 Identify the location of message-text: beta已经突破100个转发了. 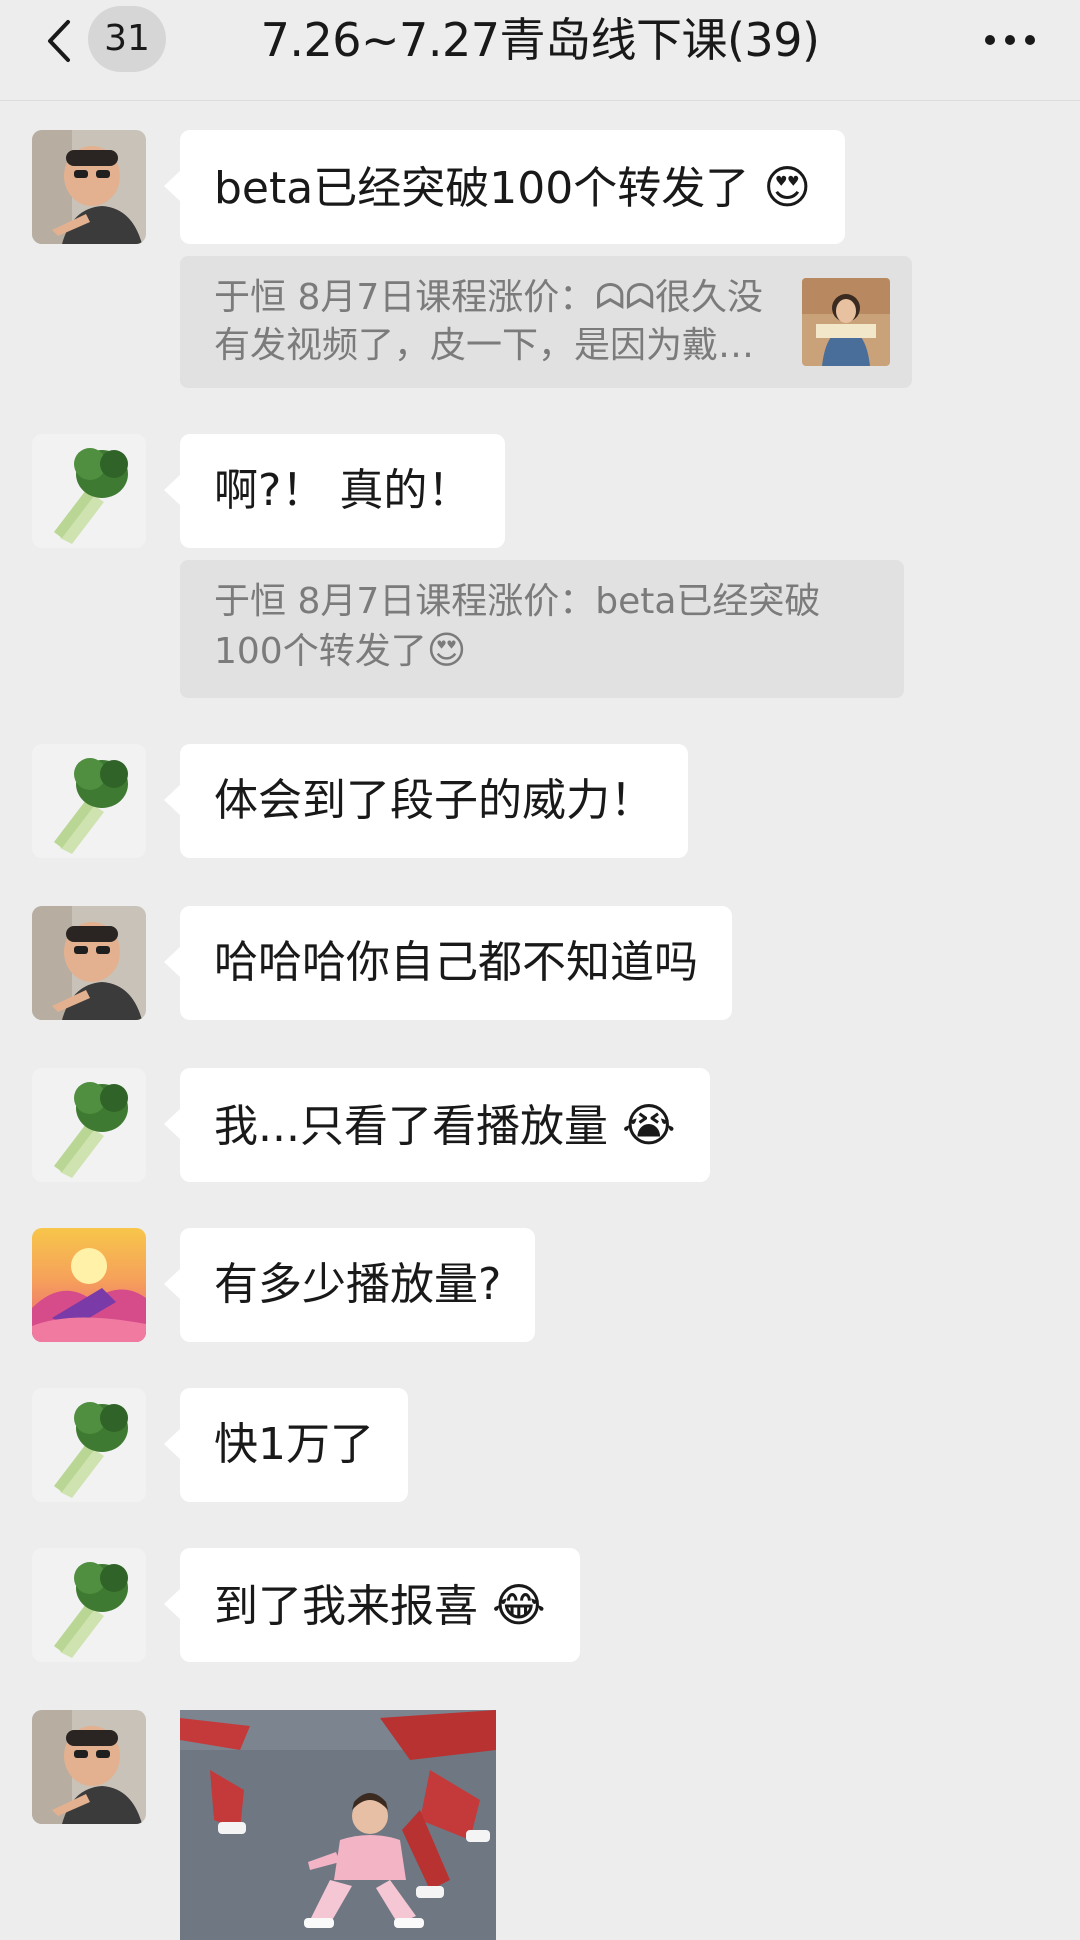
(482, 188).